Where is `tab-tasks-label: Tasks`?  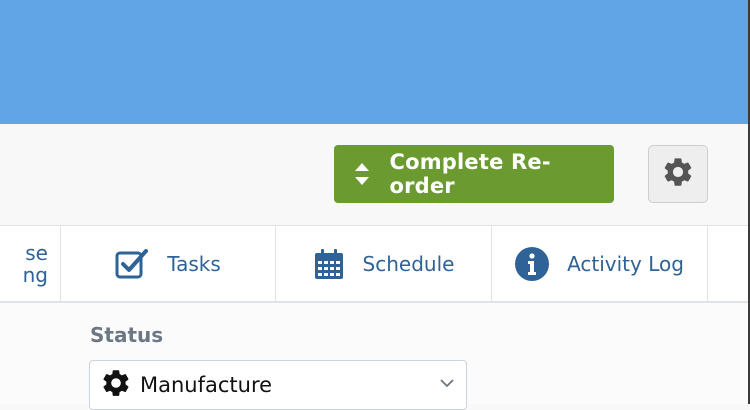 tab-tasks-label: Tasks is located at coordinates (194, 264).